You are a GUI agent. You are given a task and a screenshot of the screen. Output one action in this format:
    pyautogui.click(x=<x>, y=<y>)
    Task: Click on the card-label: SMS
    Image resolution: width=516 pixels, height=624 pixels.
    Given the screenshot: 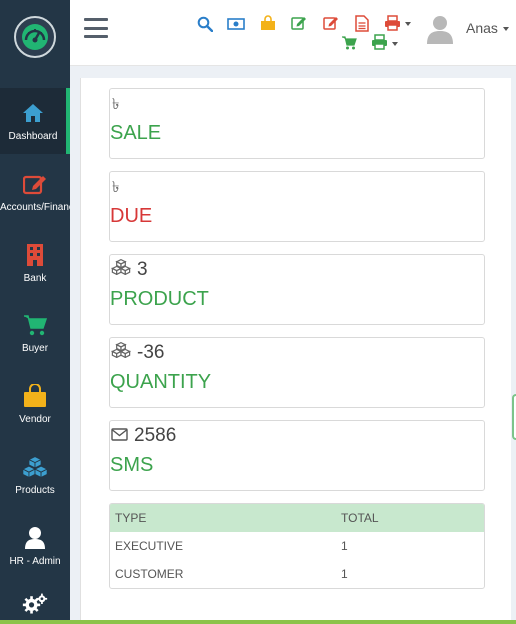 What is the action you would take?
    pyautogui.click(x=132, y=465)
    